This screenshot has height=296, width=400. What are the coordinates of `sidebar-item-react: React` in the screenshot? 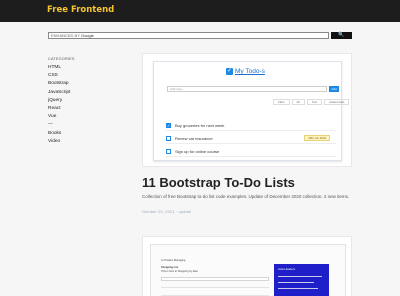 It's located at (78, 109).